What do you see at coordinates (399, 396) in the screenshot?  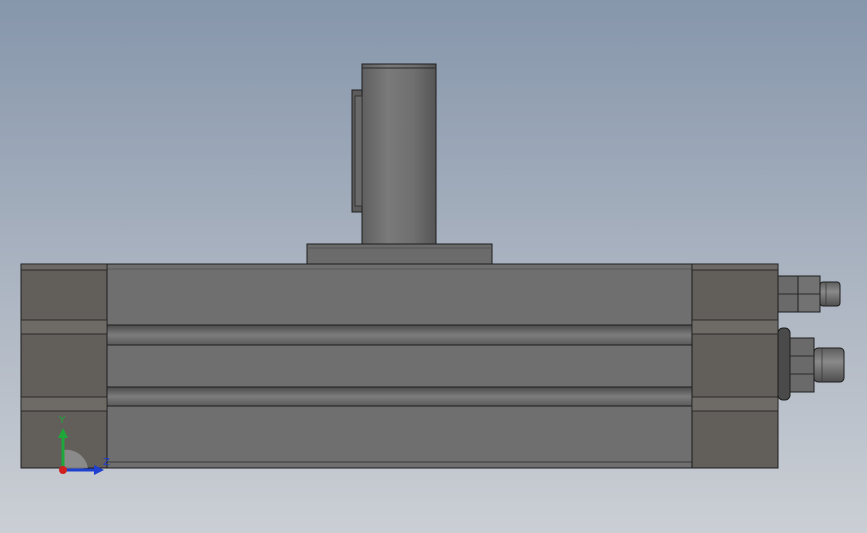 I see `lower-groove` at bounding box center [399, 396].